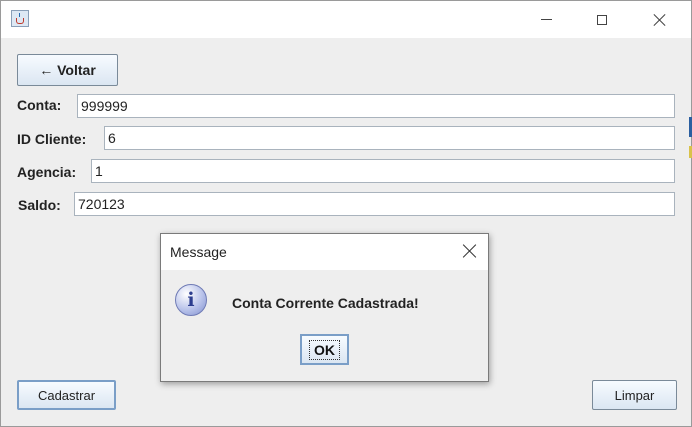 The width and height of the screenshot is (692, 427). I want to click on info-icon: i, so click(191, 300).